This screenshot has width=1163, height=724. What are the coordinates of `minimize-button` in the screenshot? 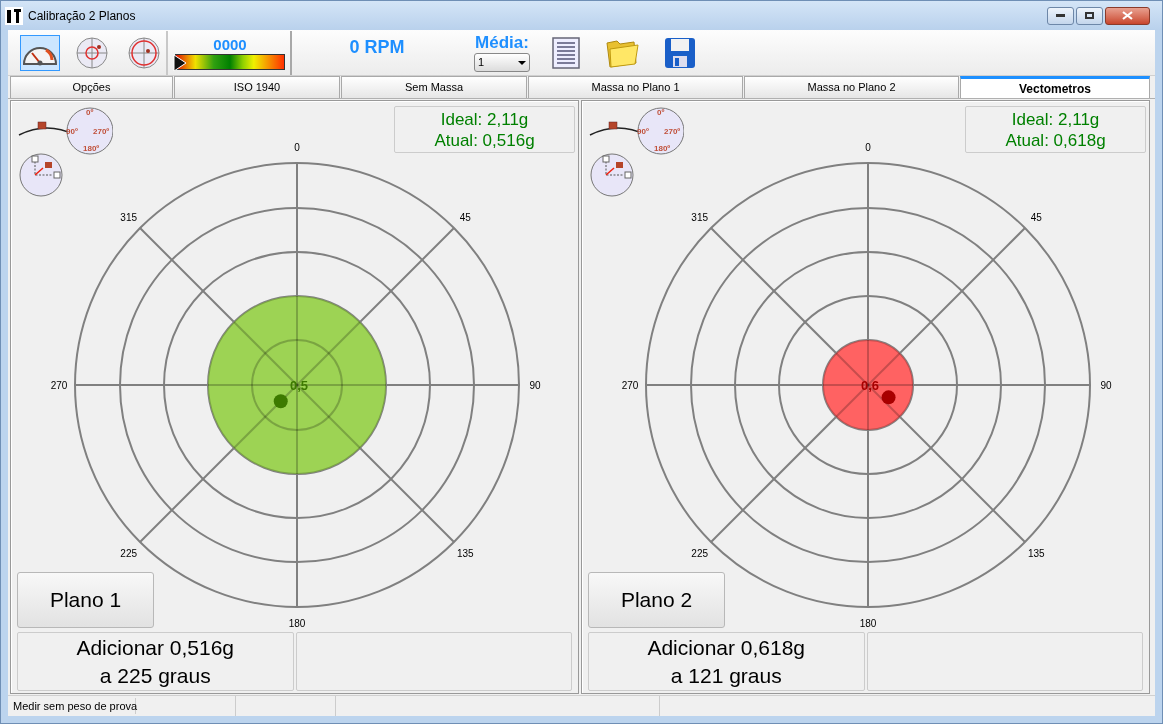 It's located at (1060, 15).